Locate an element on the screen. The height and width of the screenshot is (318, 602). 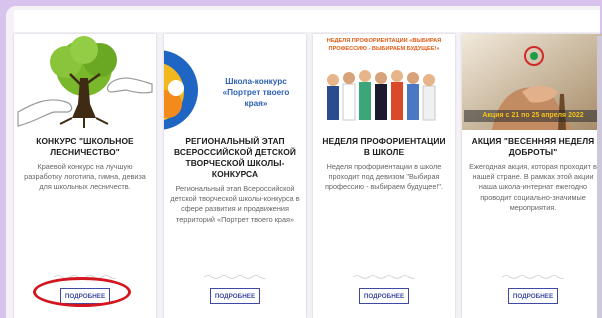
image-caption: Акция с 21 по 25 апреля 2022 is located at coordinates (533, 115).